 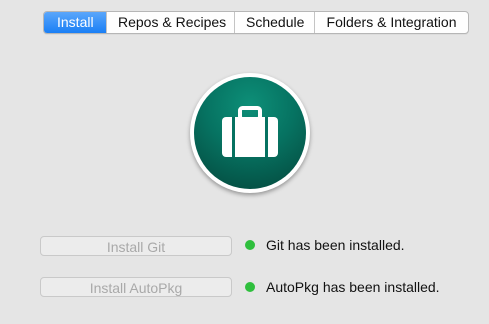 I want to click on autopkg-status-text: AutoPkg has been installed., so click(x=353, y=287).